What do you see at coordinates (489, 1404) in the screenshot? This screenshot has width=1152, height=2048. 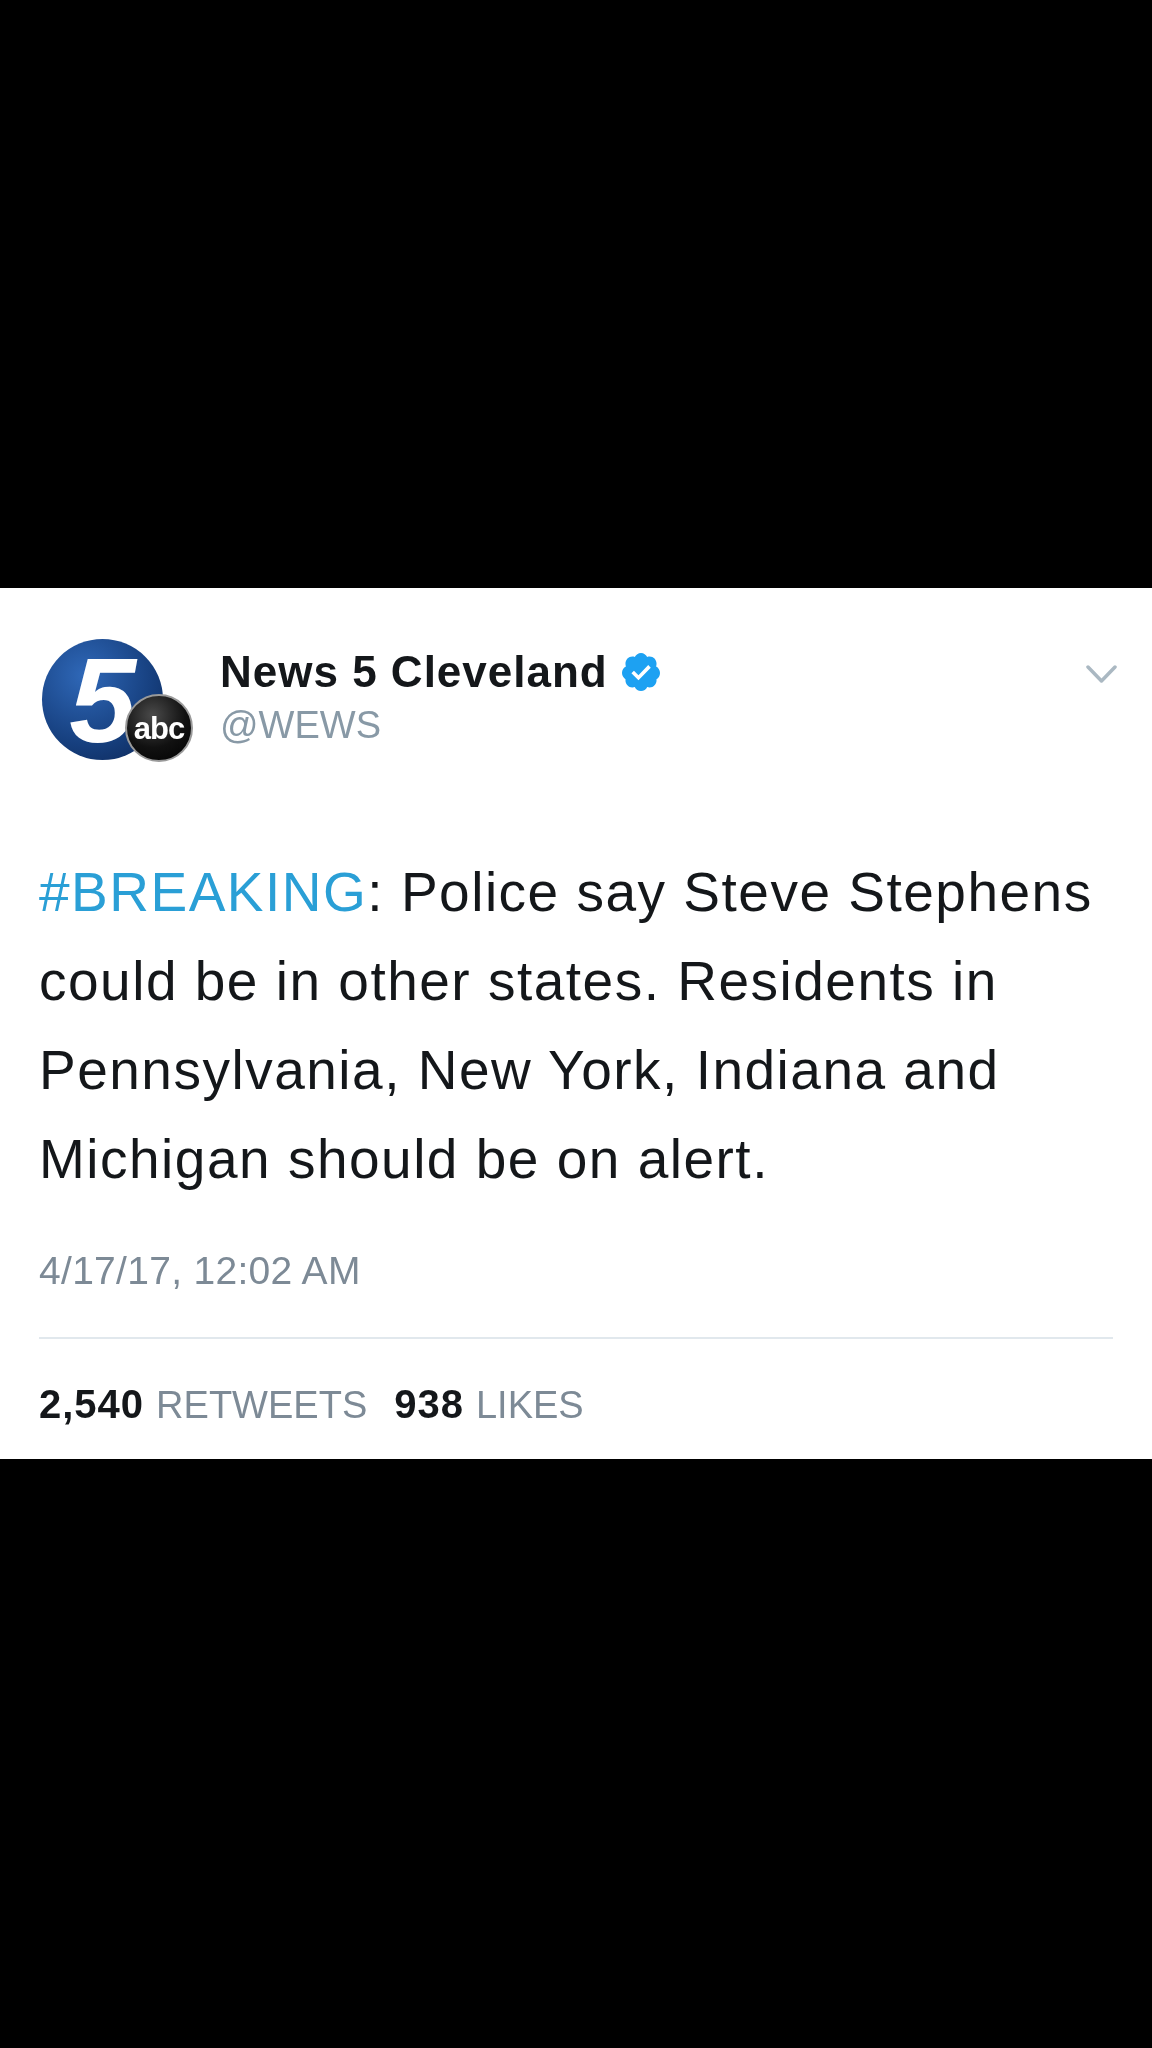 I see `stat-link: 938 LIKES` at bounding box center [489, 1404].